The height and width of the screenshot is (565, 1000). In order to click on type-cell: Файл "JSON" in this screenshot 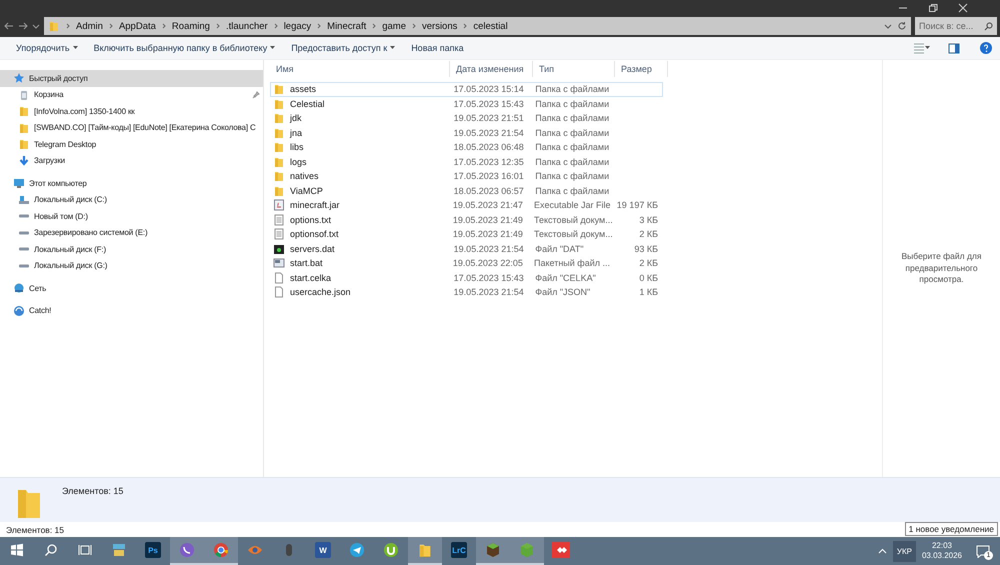, I will do `click(562, 292)`.